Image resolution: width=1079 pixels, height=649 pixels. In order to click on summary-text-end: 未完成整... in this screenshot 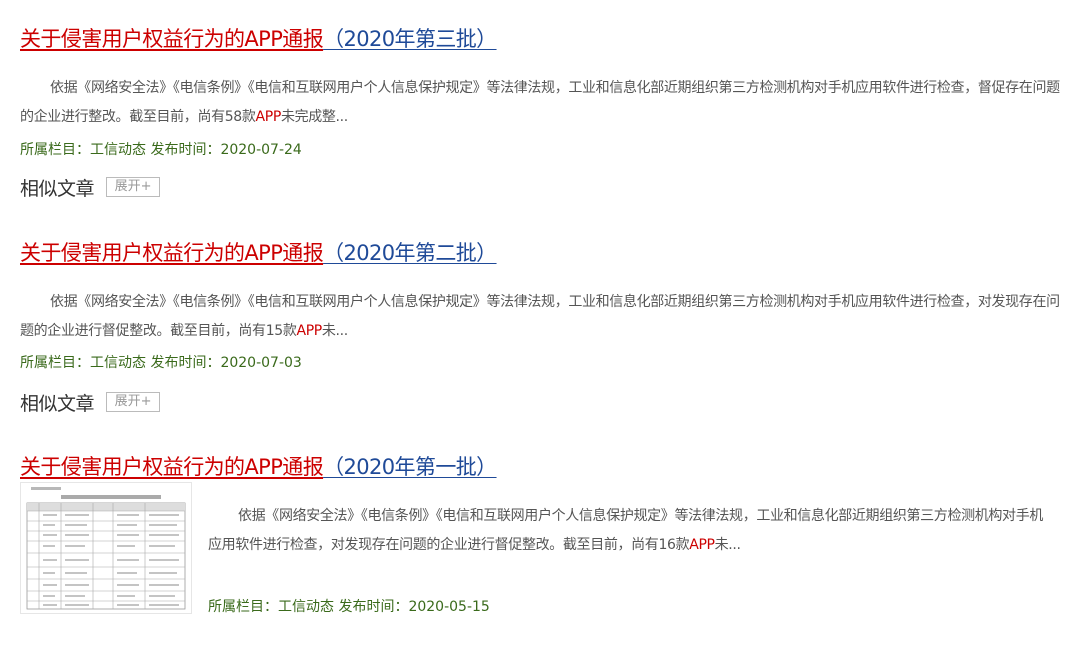, I will do `click(314, 116)`.